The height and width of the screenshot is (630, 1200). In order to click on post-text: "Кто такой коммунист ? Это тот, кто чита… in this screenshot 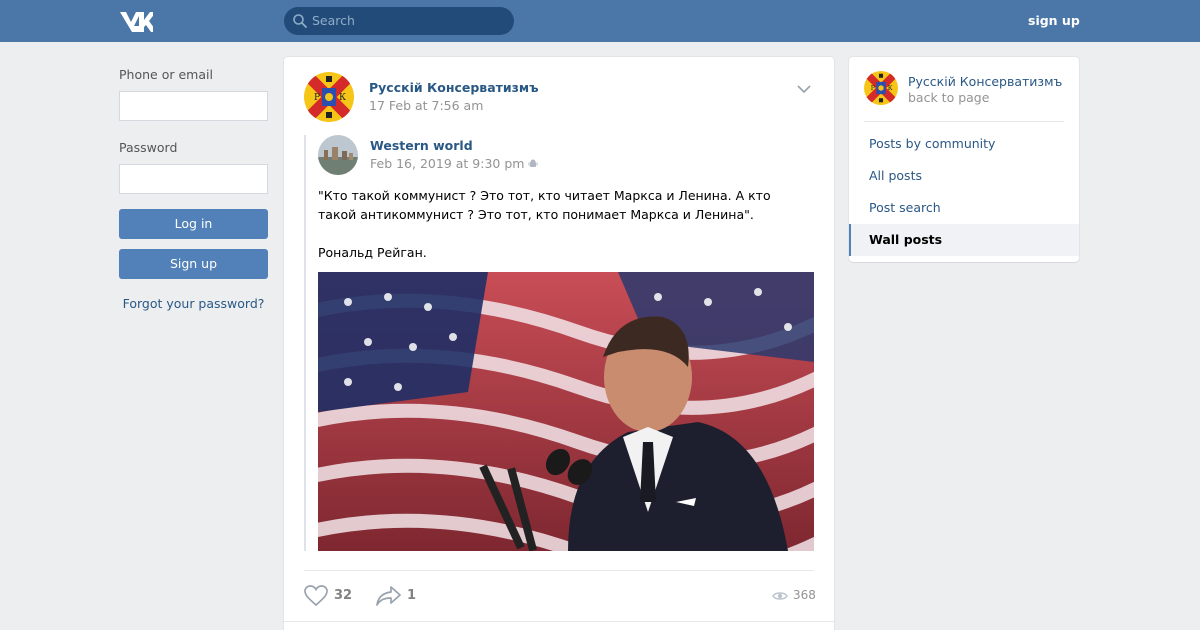, I will do `click(558, 224)`.